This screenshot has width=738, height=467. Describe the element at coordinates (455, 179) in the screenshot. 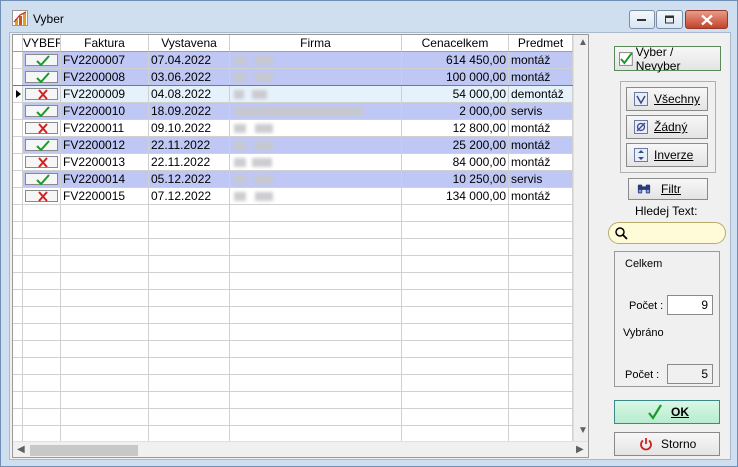

I see `cenacelkem-cell: 10 250,00` at that location.